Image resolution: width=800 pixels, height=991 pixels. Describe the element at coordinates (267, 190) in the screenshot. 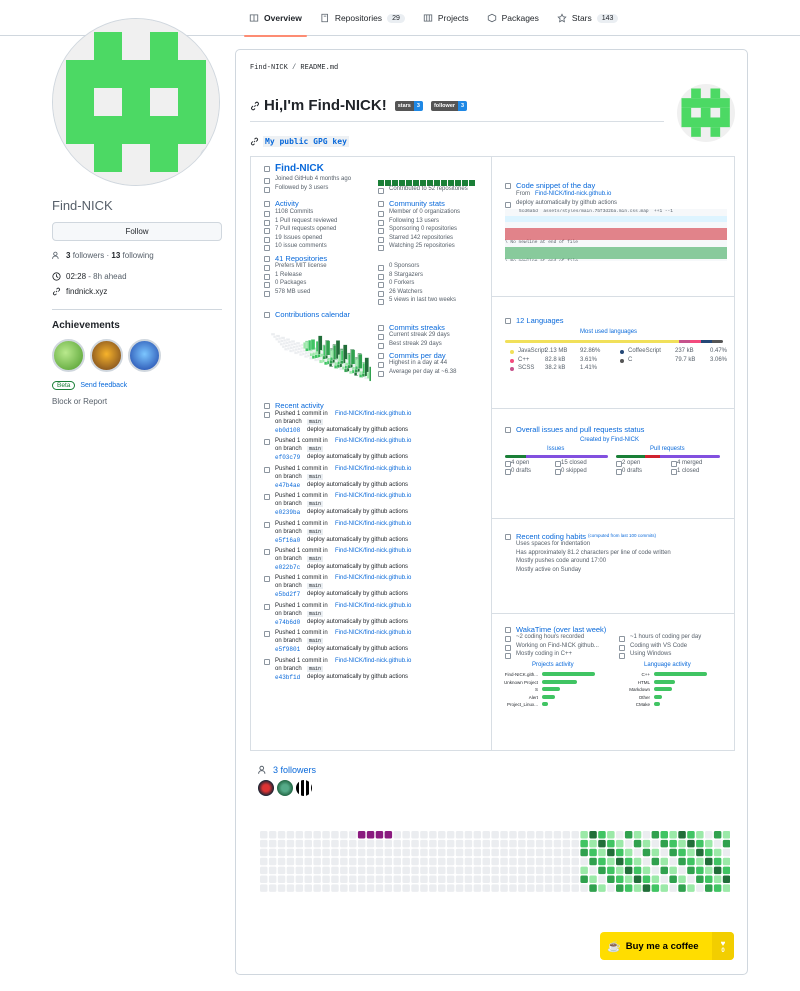

I see `people-icon` at that location.